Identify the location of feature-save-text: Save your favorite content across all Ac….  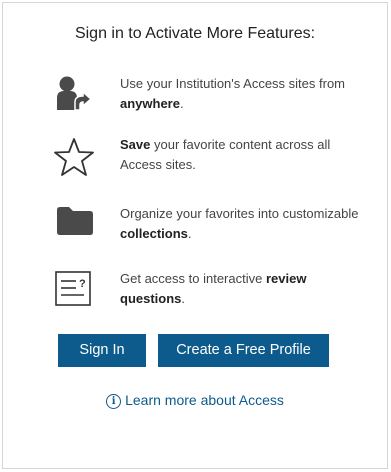
(225, 154).